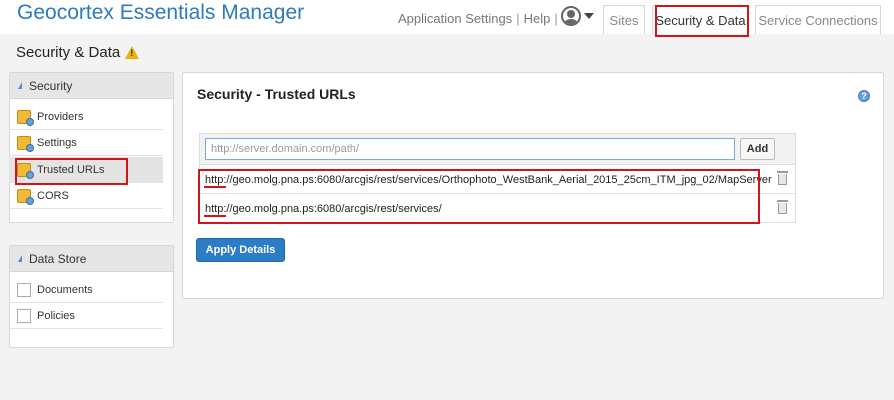 This screenshot has width=894, height=400. Describe the element at coordinates (455, 18) in the screenshot. I see `application-settings-link: Application Settings` at that location.